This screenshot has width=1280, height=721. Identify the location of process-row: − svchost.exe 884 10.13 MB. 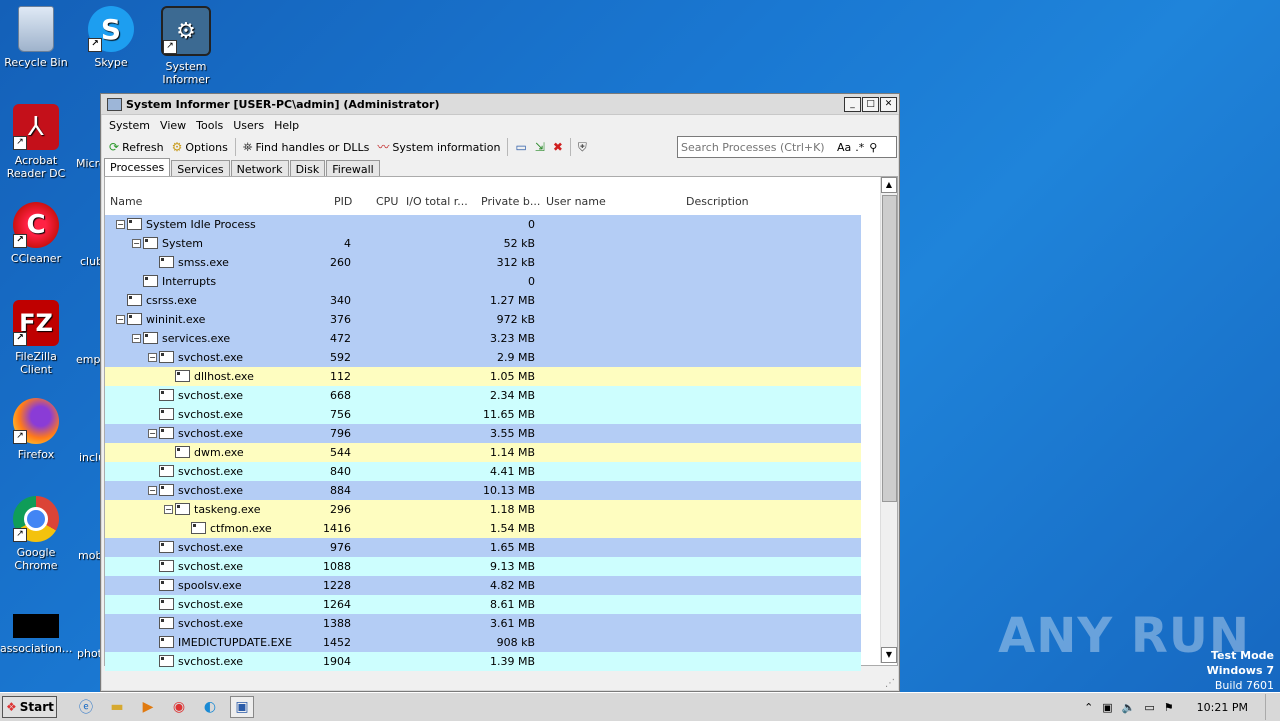
(483, 490).